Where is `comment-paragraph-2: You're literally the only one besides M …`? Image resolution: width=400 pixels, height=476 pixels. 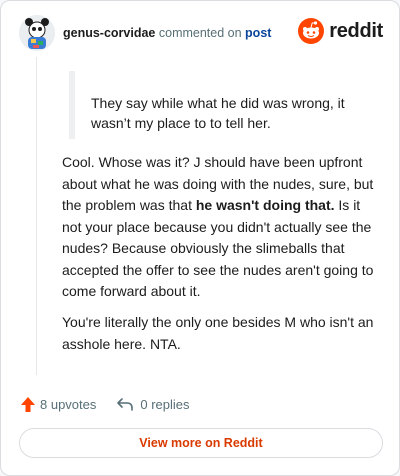
comment-paragraph-2: You're literally the only one besides M … is located at coordinates (218, 333).